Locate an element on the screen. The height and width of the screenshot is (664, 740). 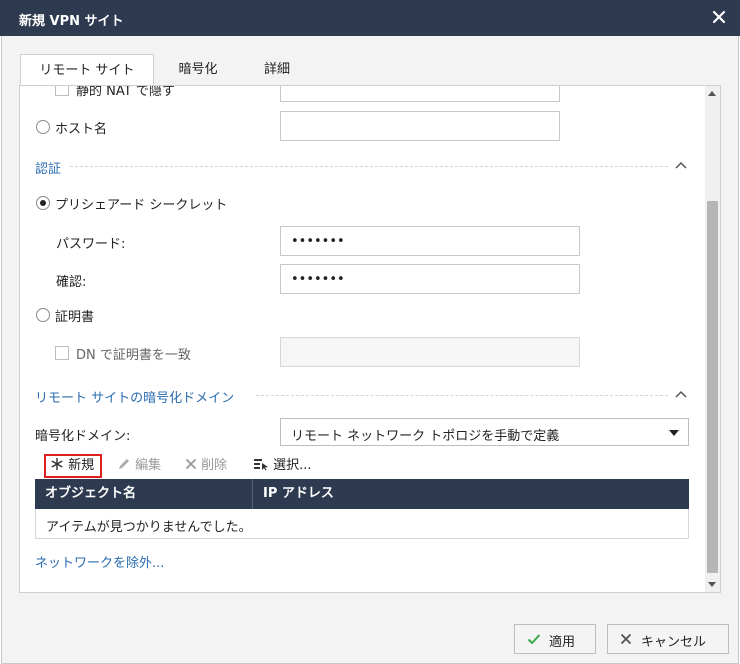
title-bar: 新規 VPN サイト is located at coordinates (370, 18).